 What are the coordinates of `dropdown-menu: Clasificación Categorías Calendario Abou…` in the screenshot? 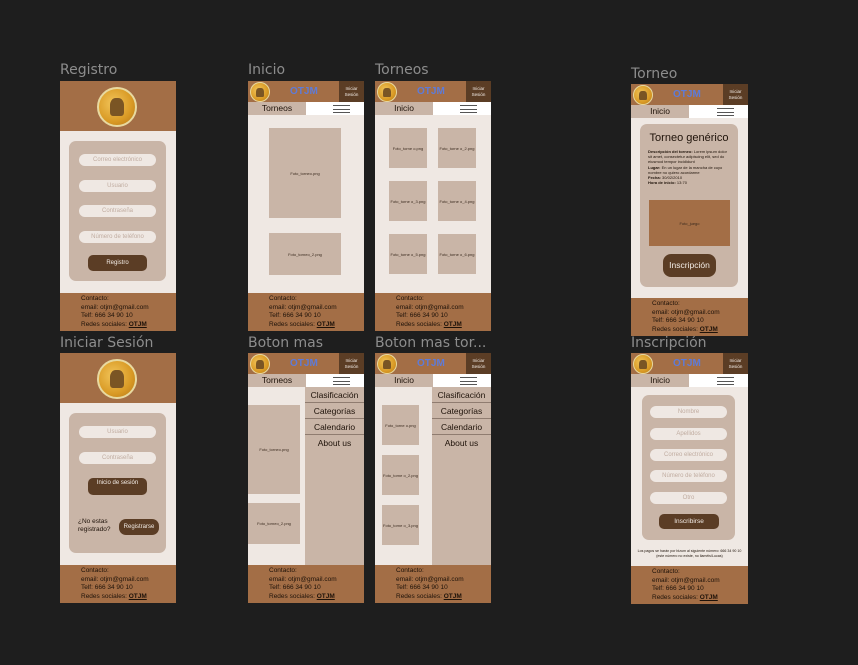 It's located at (461, 476).